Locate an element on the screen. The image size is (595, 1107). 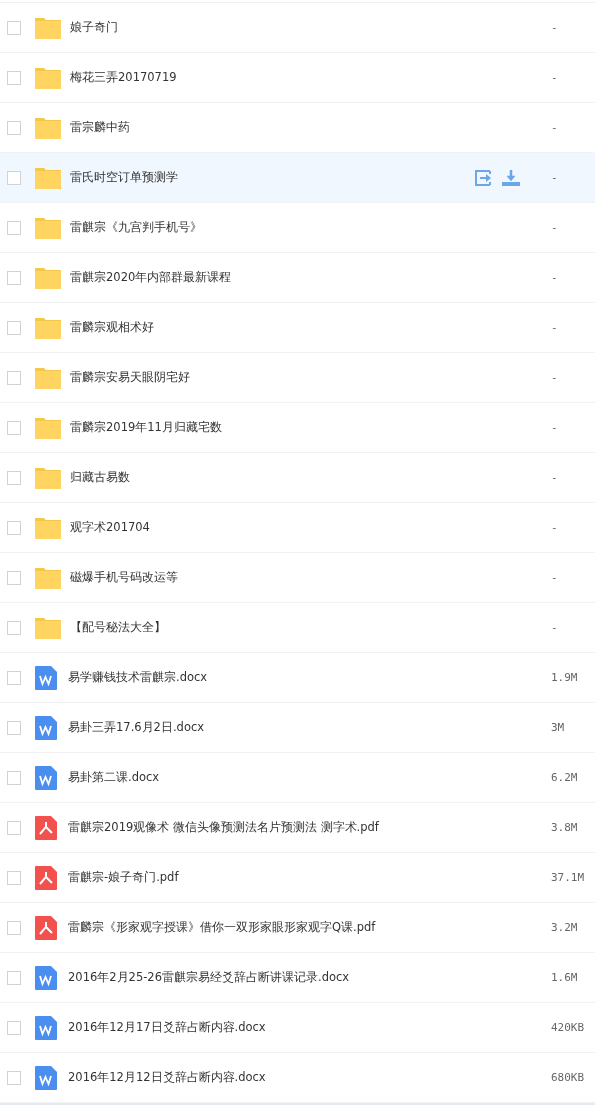
file-size: 37.1M is located at coordinates (568, 877).